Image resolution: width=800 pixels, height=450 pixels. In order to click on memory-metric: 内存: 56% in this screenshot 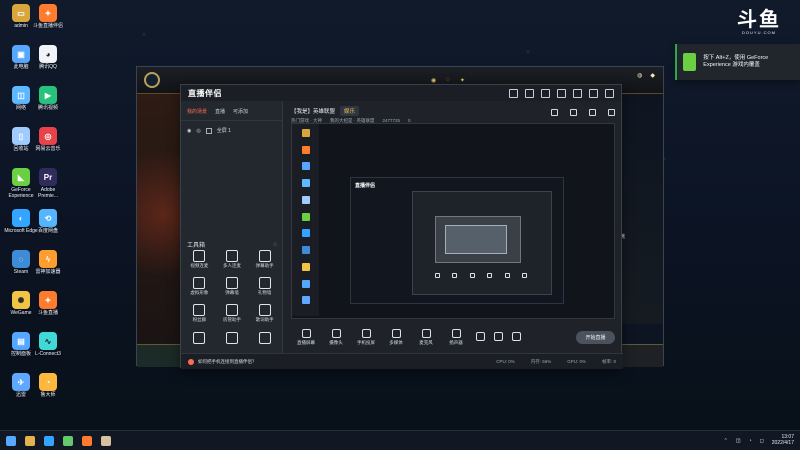, I will do `click(541, 361)`.